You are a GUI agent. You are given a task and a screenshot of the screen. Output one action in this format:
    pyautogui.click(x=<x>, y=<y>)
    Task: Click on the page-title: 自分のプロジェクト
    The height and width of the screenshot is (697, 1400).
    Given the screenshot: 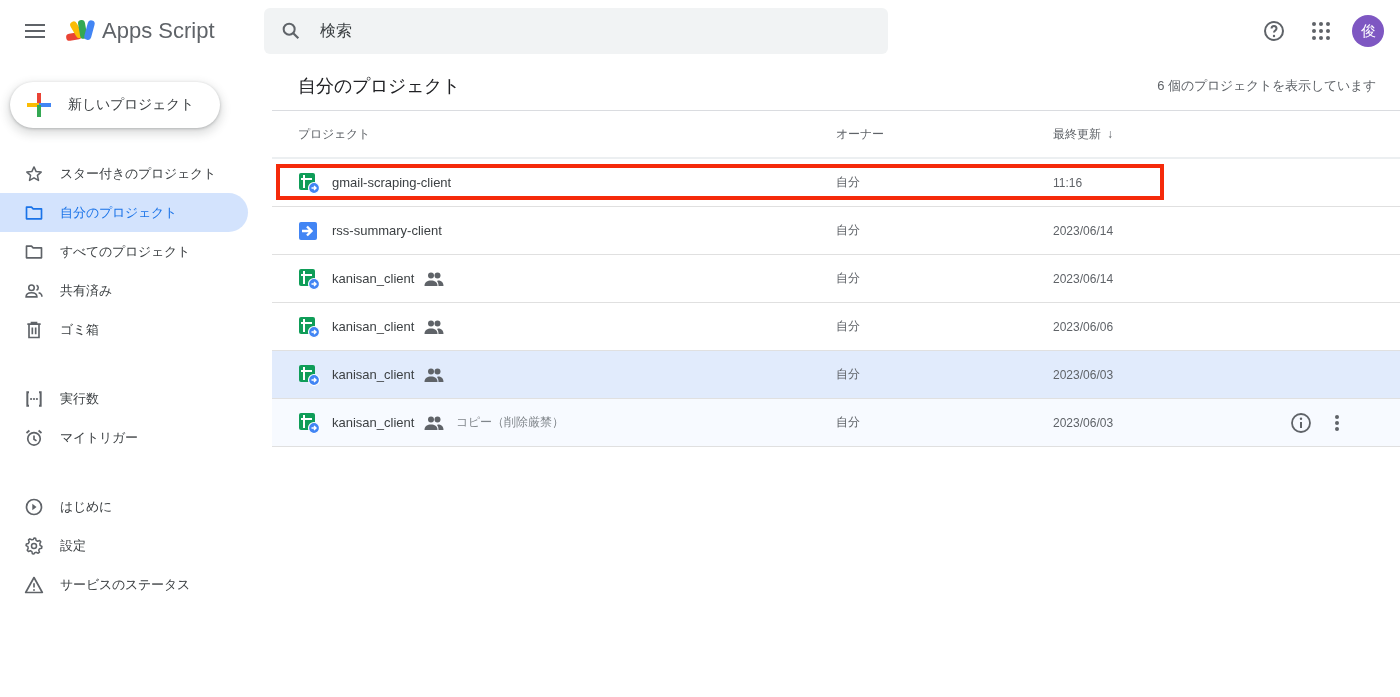 What is the action you would take?
    pyautogui.click(x=379, y=86)
    